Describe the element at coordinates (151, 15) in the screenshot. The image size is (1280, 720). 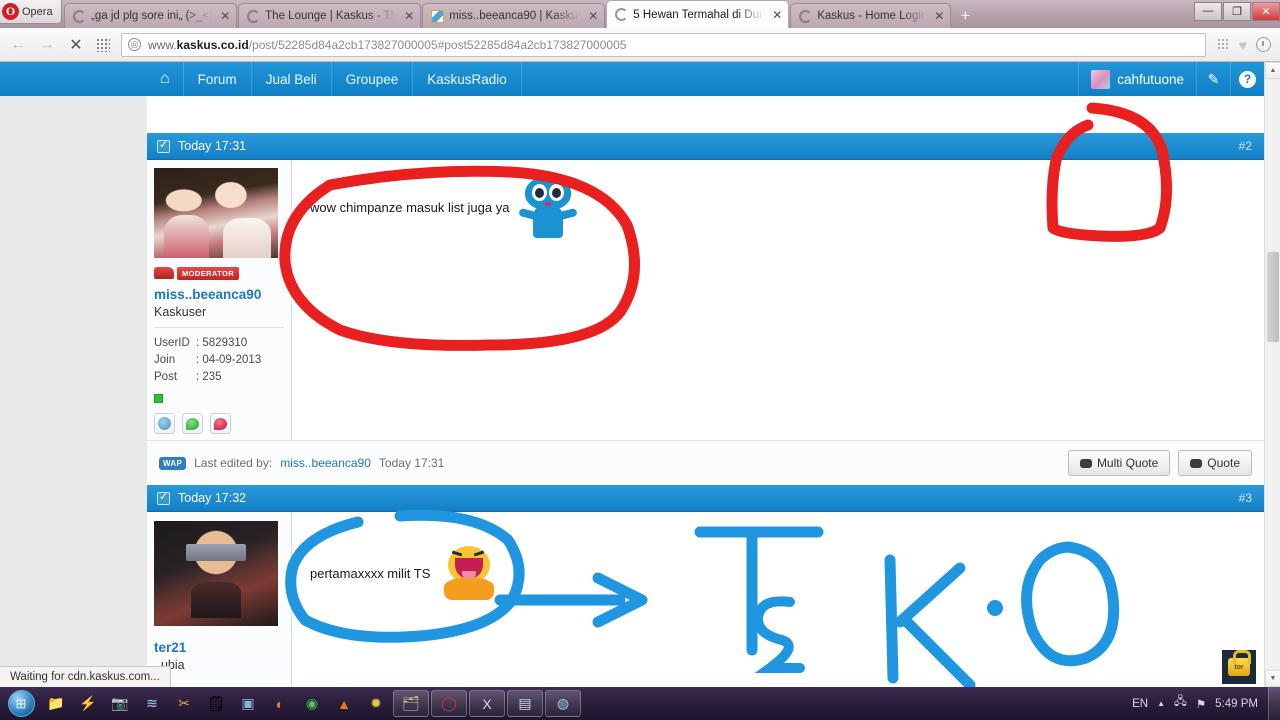
I see `browser-tab-1: „ga jd plg sore ini„ (>_<) ✕` at that location.